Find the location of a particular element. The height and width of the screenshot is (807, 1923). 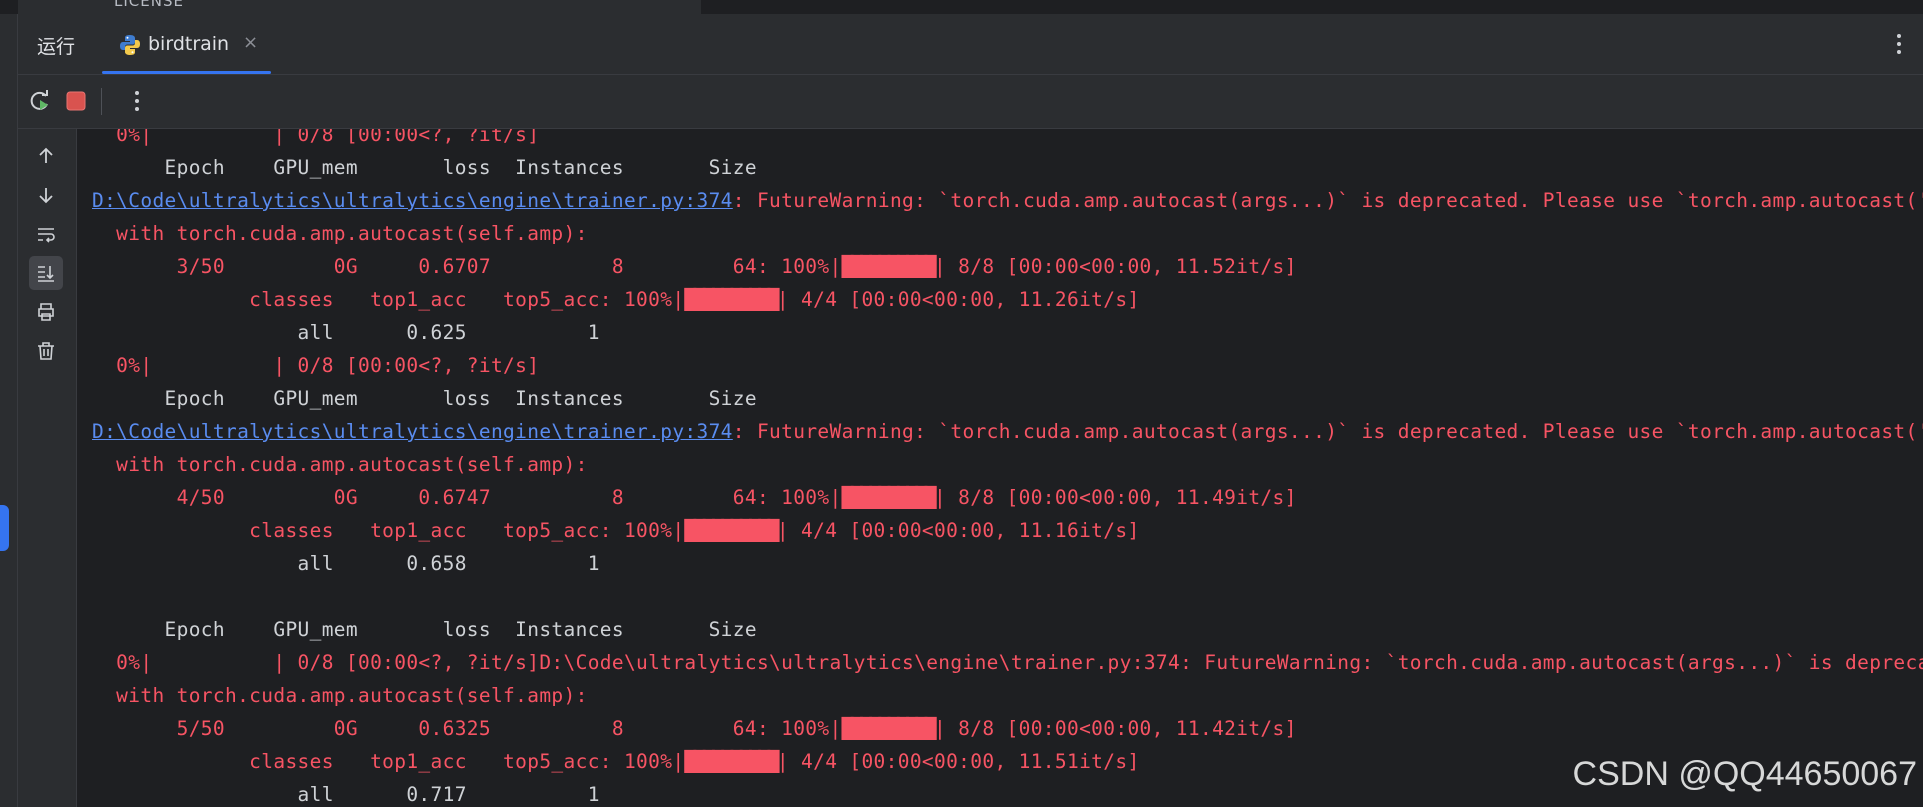

soft-wrap-icon is located at coordinates (46, 234).